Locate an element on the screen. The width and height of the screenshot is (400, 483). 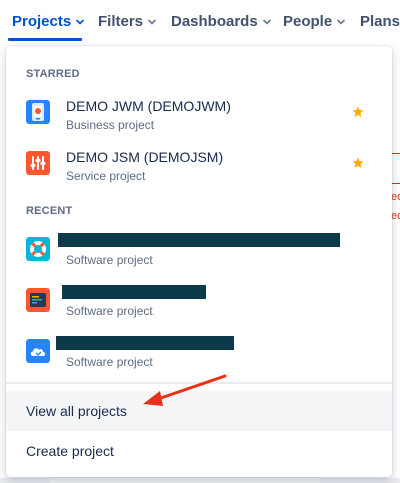
nav-people: People is located at coordinates (314, 21).